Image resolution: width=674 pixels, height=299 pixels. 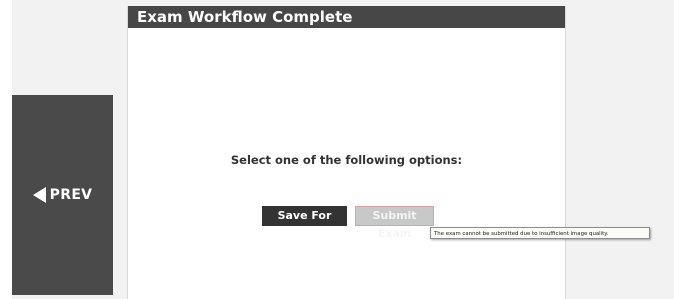 I want to click on prev-button-content: PREV, so click(x=62, y=195).